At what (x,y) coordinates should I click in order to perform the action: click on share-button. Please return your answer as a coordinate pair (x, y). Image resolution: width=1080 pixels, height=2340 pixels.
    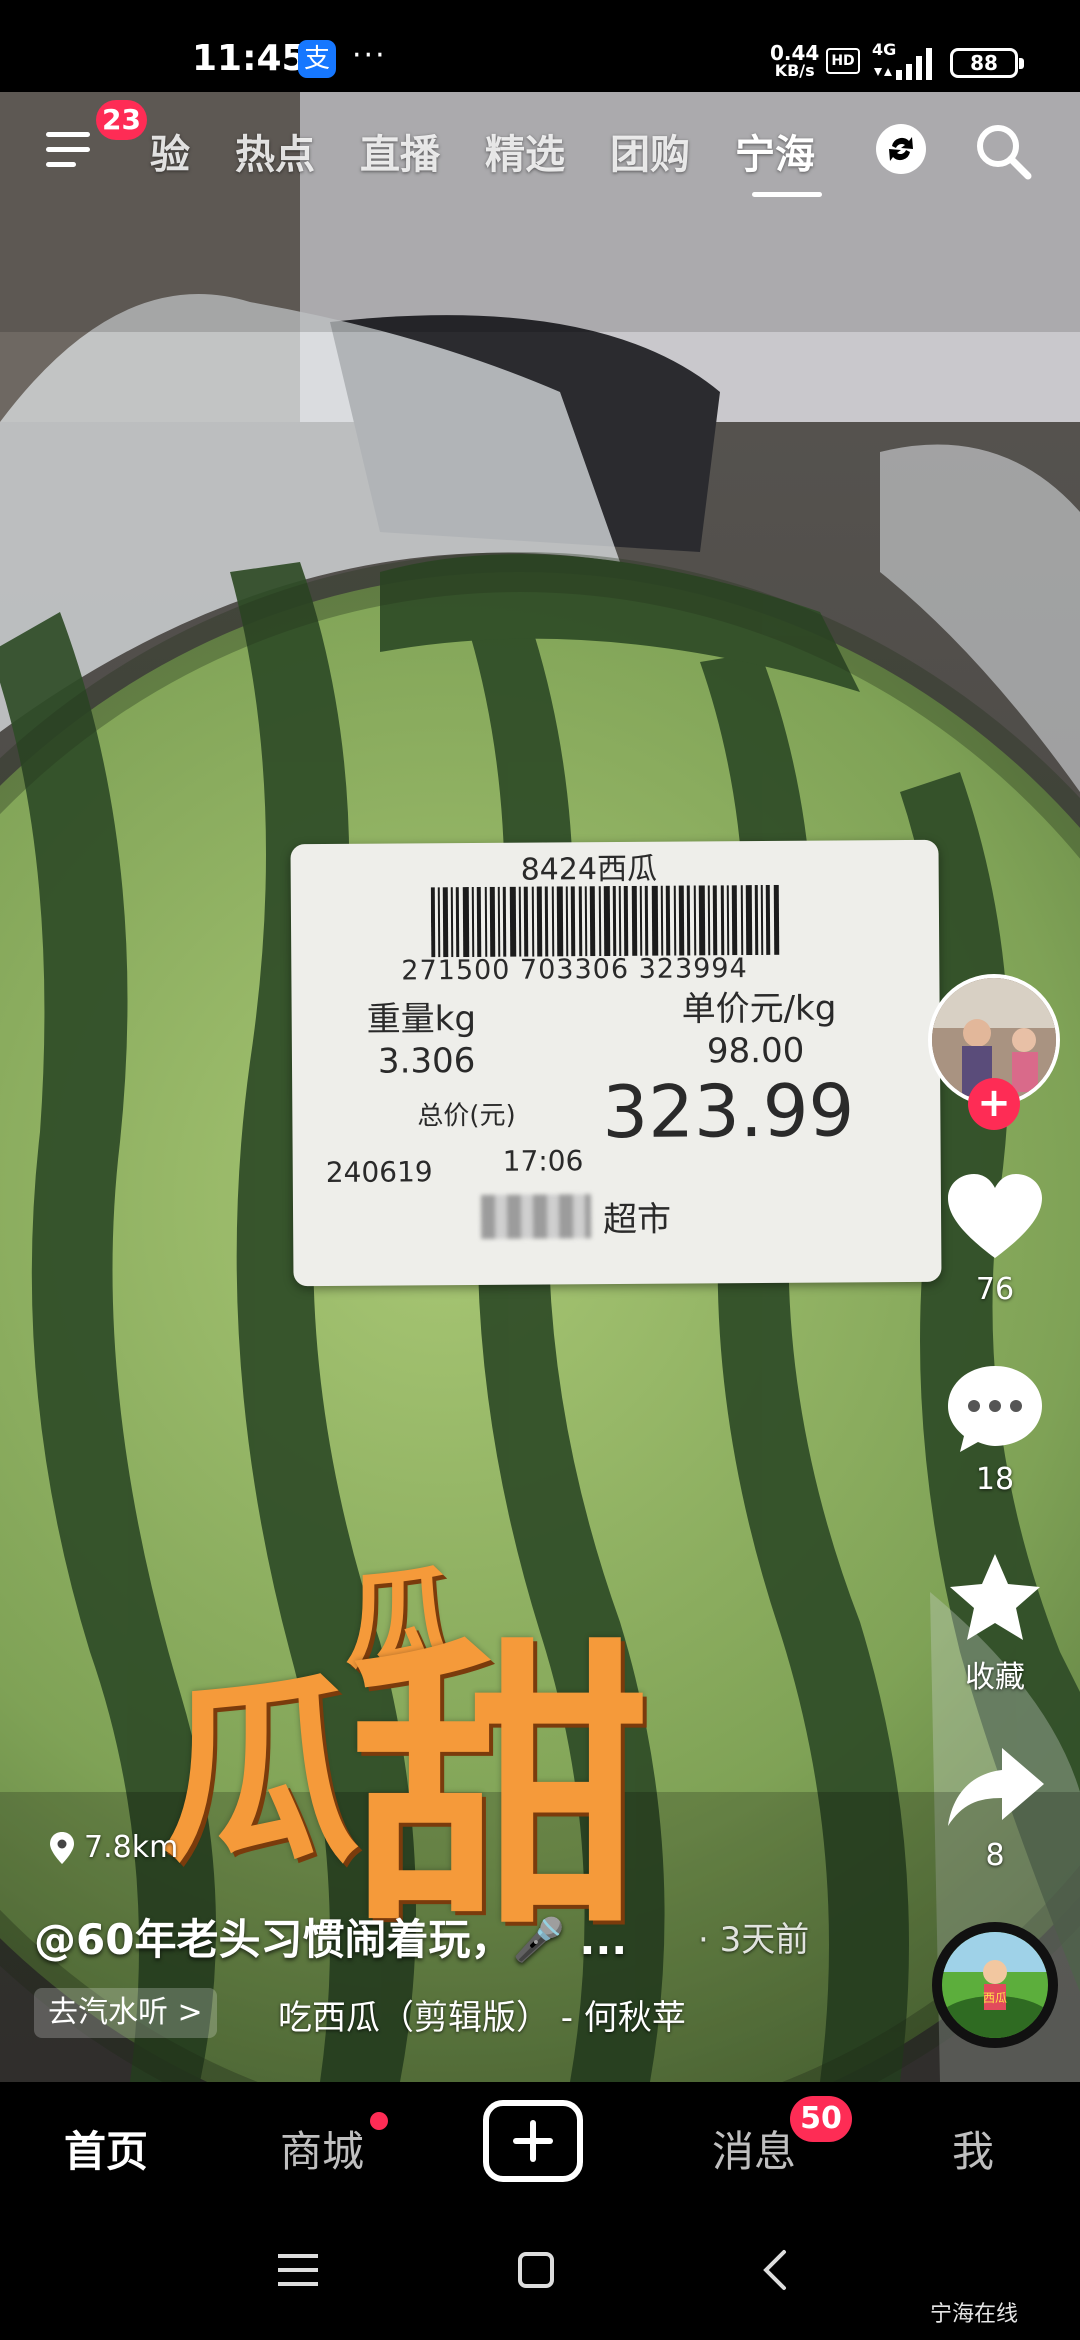
    Looking at the image, I should click on (995, 1788).